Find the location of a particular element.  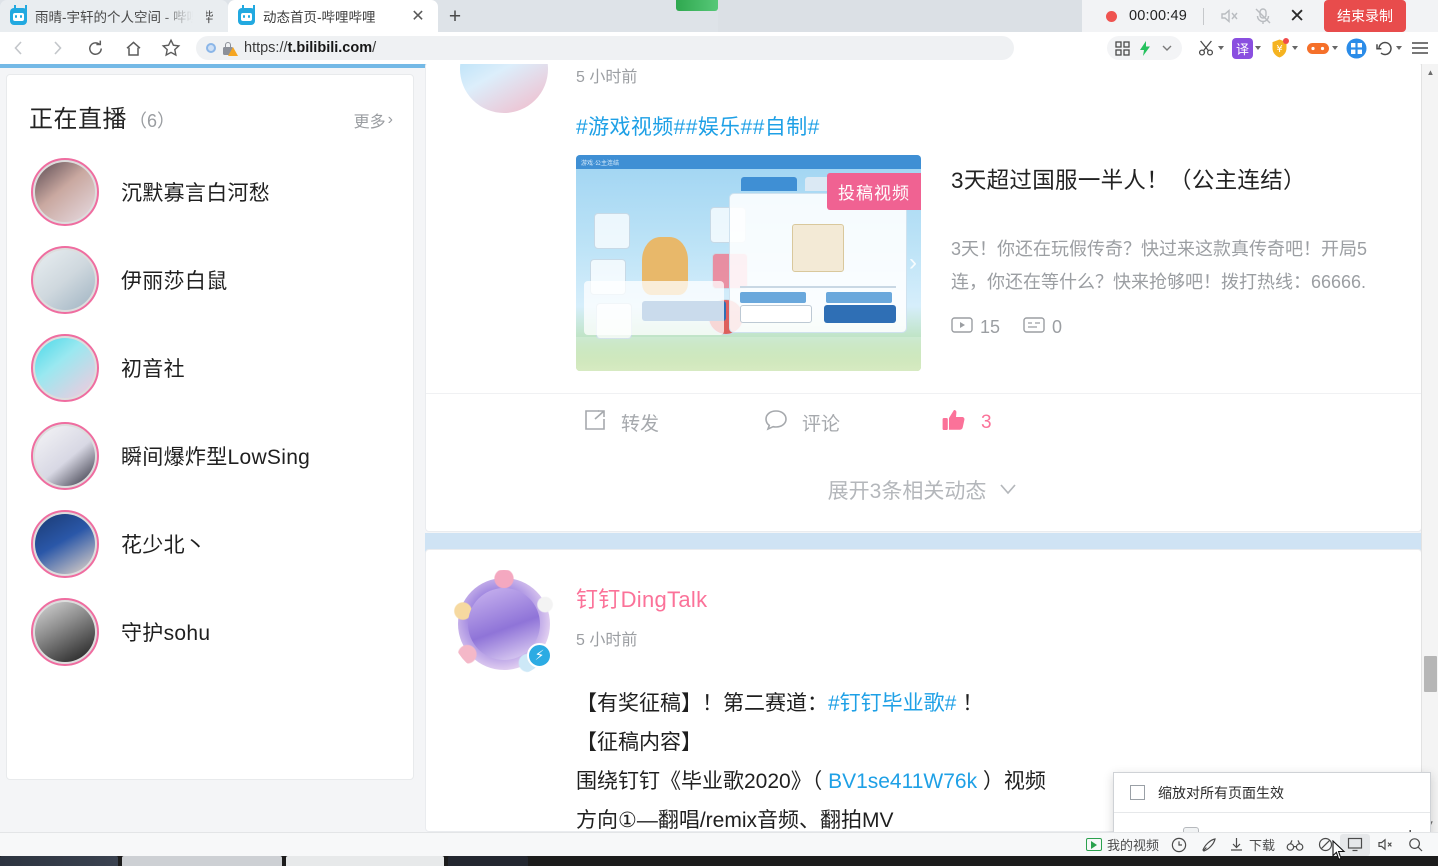

qr-code-icon is located at coordinates (1122, 48).